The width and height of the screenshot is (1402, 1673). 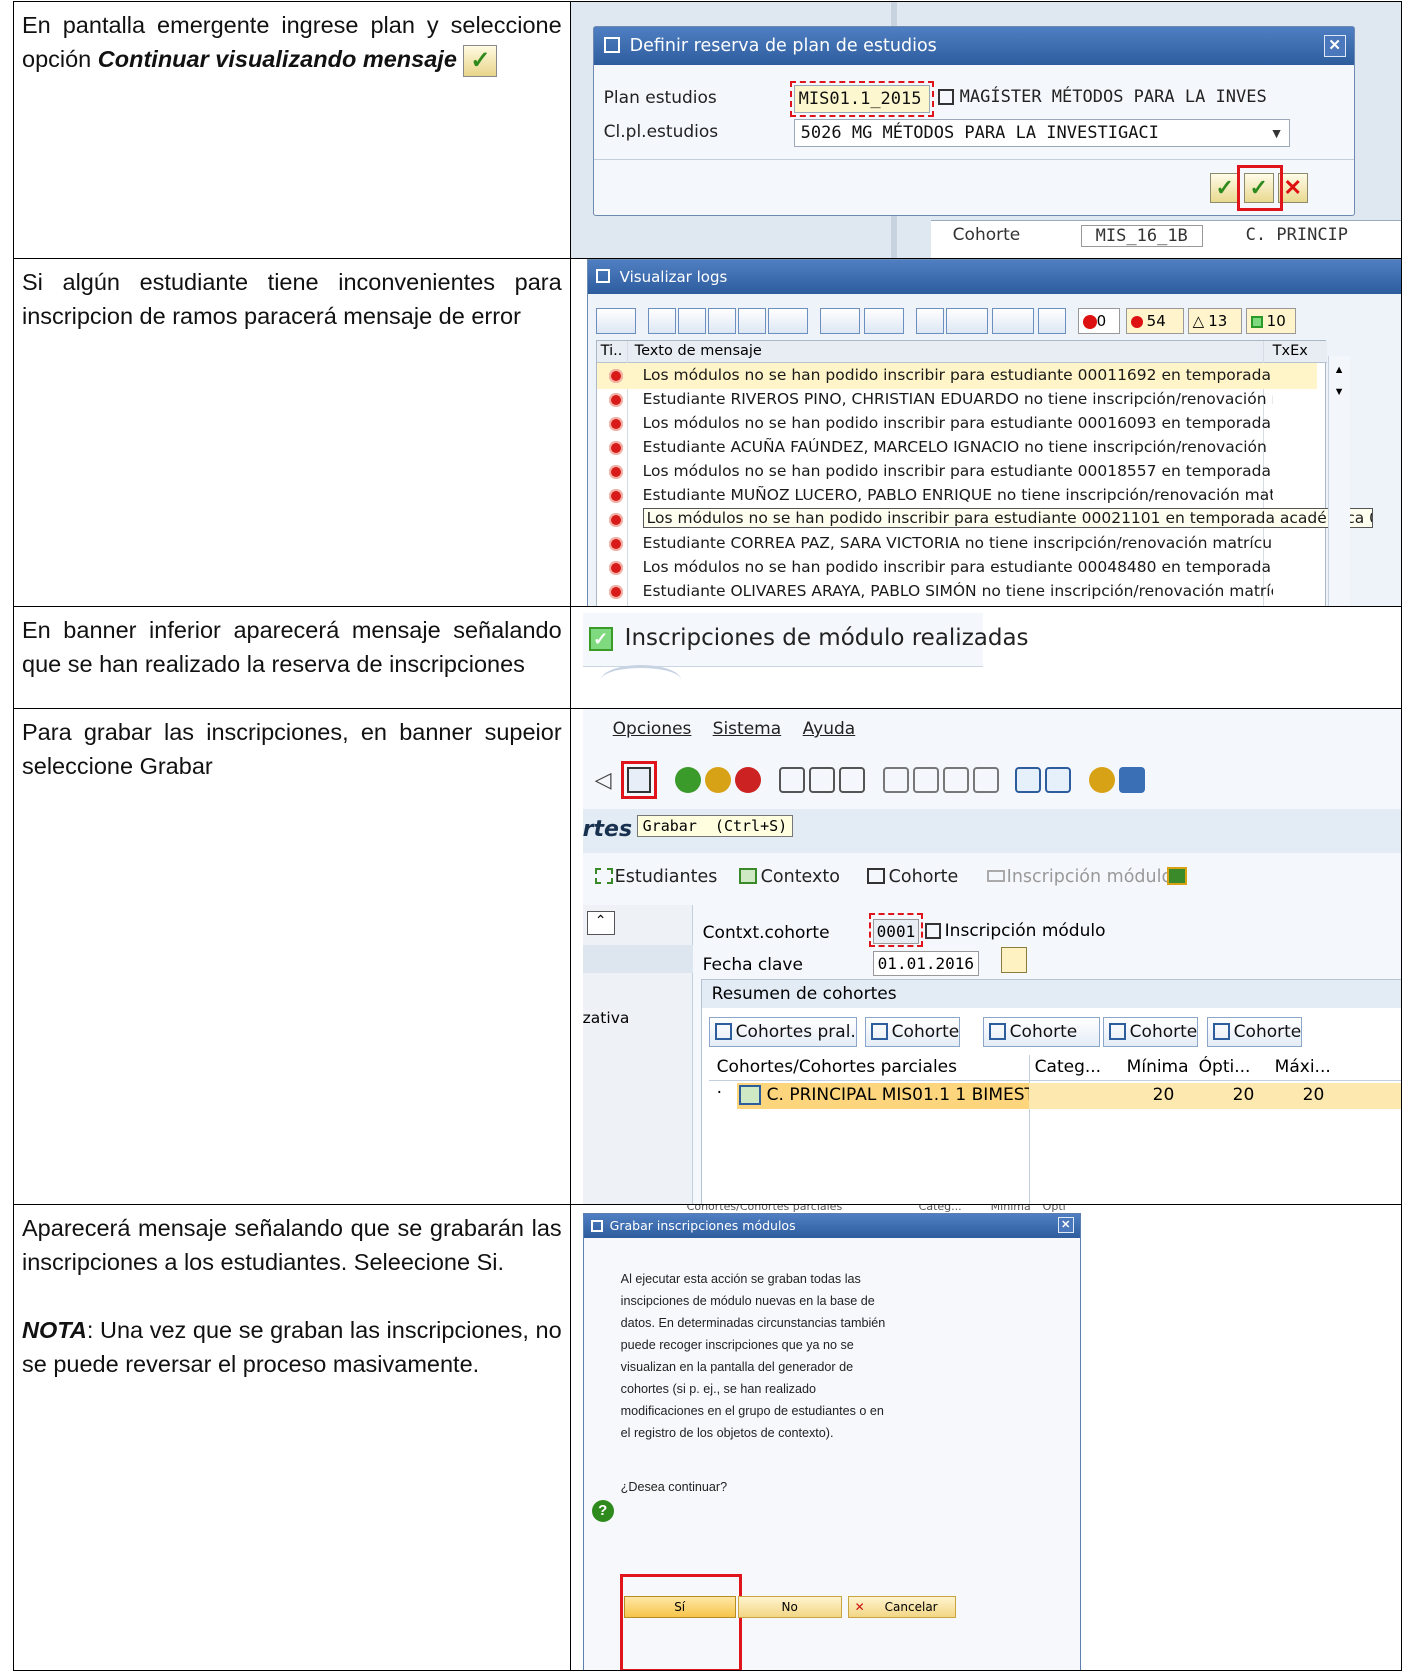 What do you see at coordinates (717, 780) in the screenshot?
I see `exit-icon` at bounding box center [717, 780].